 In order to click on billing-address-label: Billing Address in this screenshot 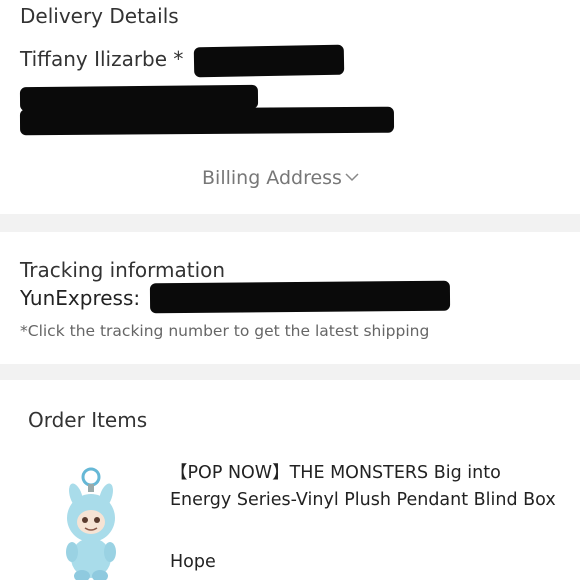, I will do `click(272, 178)`.